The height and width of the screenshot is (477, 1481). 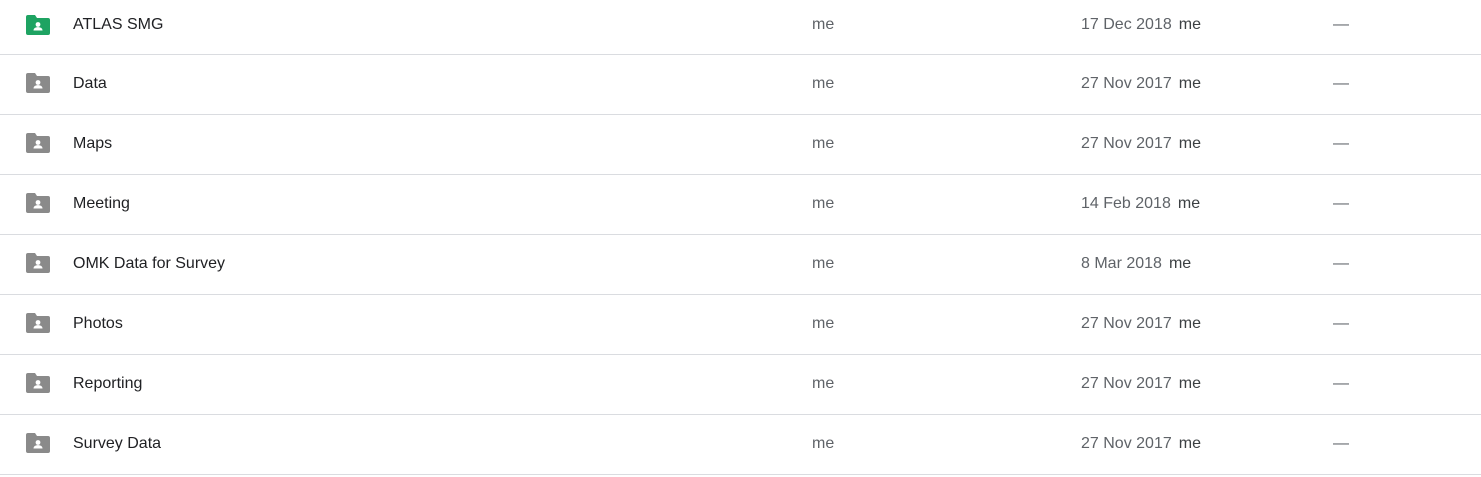 What do you see at coordinates (1121, 263) in the screenshot?
I see `modified-date: 8 Mar 2018` at bounding box center [1121, 263].